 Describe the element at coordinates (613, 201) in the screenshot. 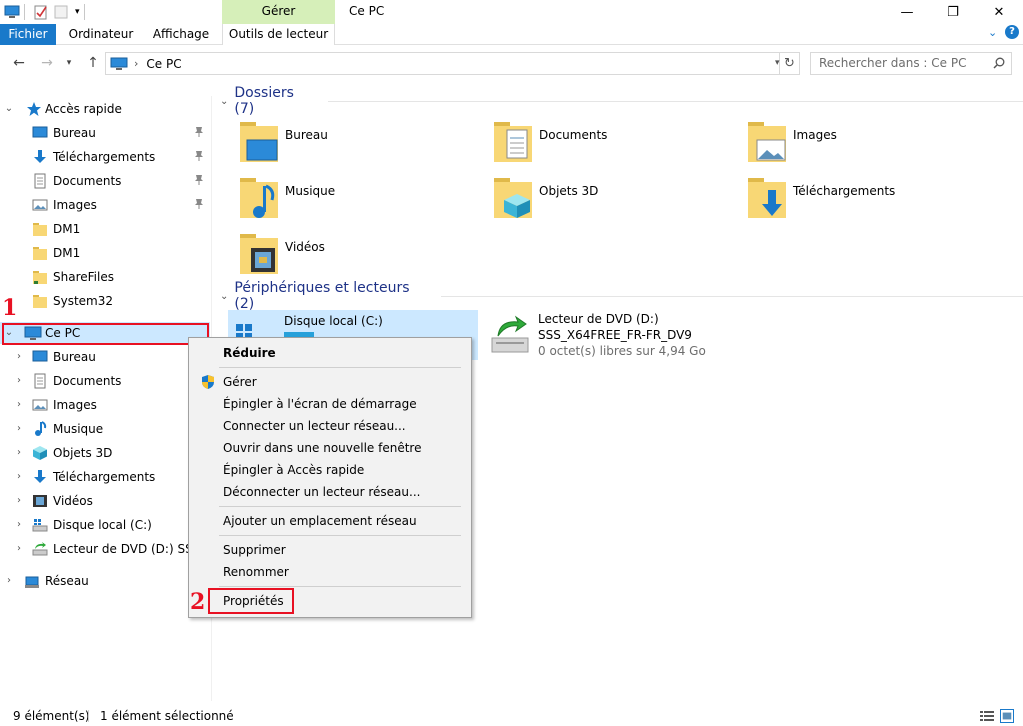

I see `folder-tile-3d-objects: Objets 3D` at that location.